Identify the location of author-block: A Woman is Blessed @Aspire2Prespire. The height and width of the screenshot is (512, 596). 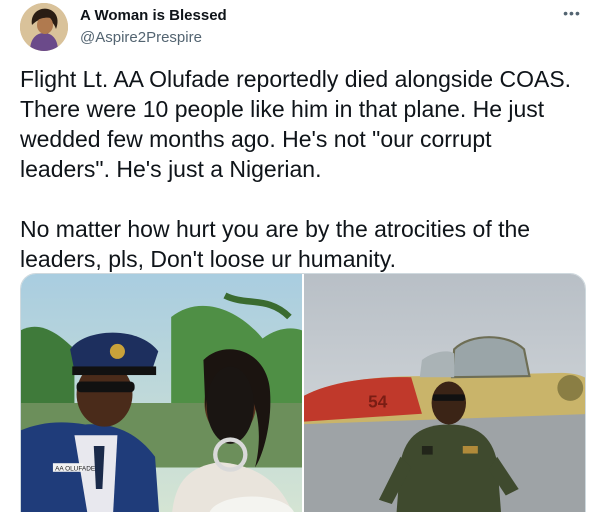
(153, 27).